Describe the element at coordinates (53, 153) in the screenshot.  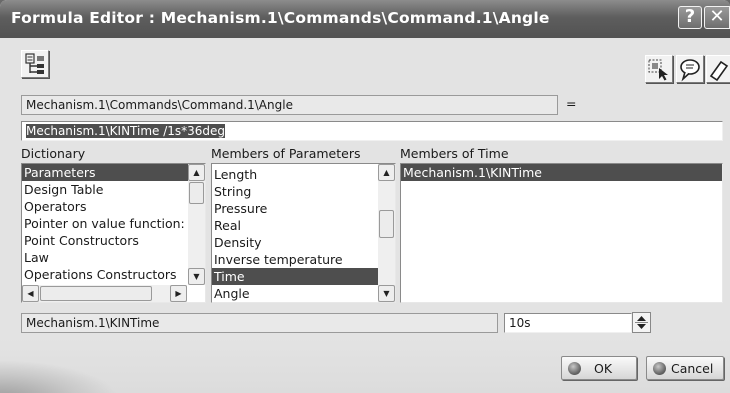
I see `dictionary-label: Dictionary` at that location.